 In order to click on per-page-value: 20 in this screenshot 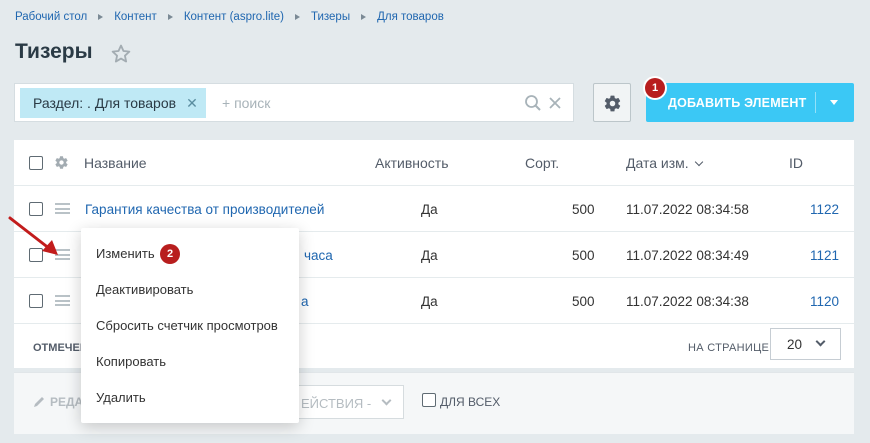, I will do `click(795, 344)`.